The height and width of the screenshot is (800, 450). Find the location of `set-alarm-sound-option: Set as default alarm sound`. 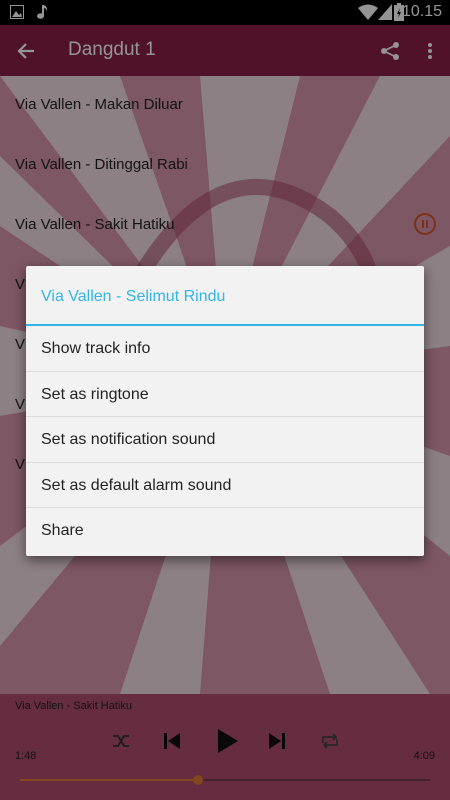

set-alarm-sound-option: Set as default alarm sound is located at coordinates (225, 485).